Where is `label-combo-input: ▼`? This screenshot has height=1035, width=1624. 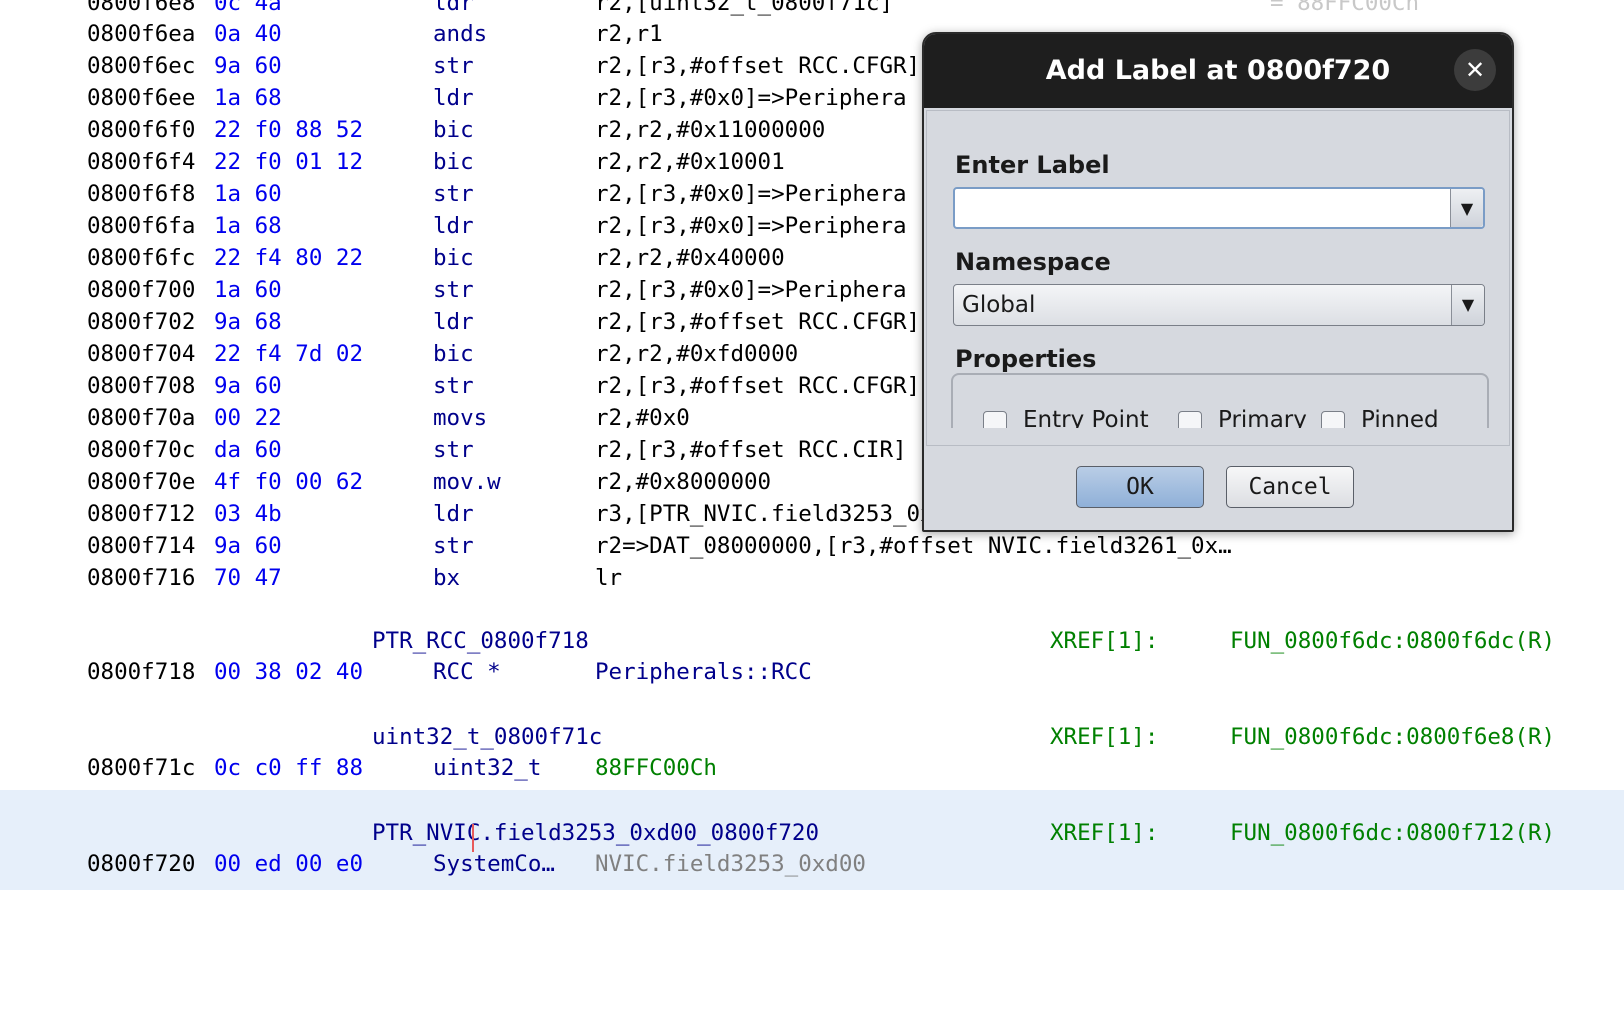 label-combo-input: ▼ is located at coordinates (1219, 208).